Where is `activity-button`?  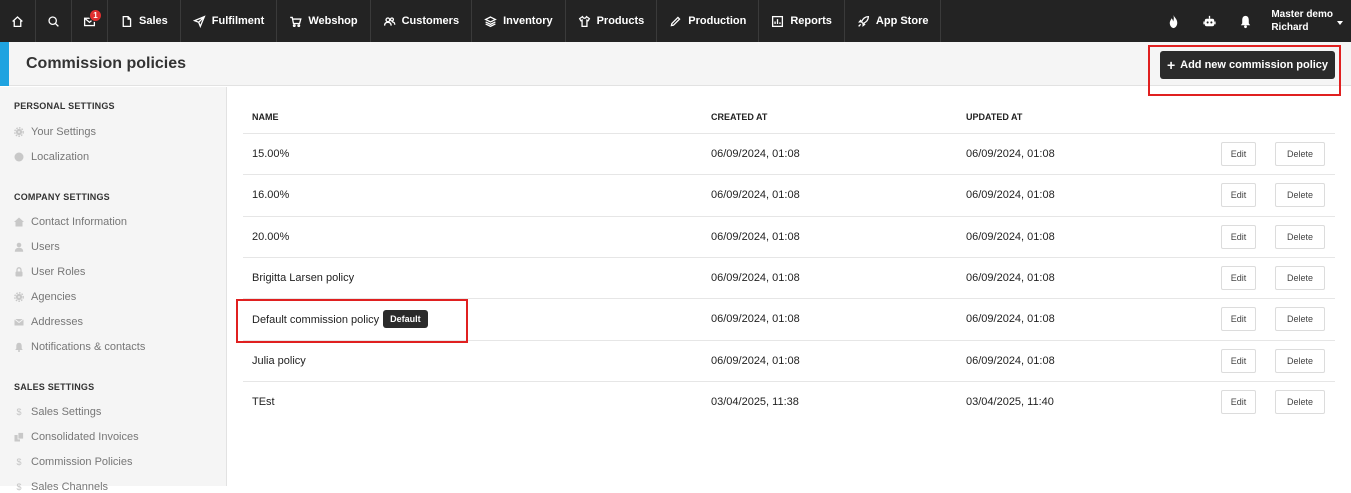 activity-button is located at coordinates (1173, 21).